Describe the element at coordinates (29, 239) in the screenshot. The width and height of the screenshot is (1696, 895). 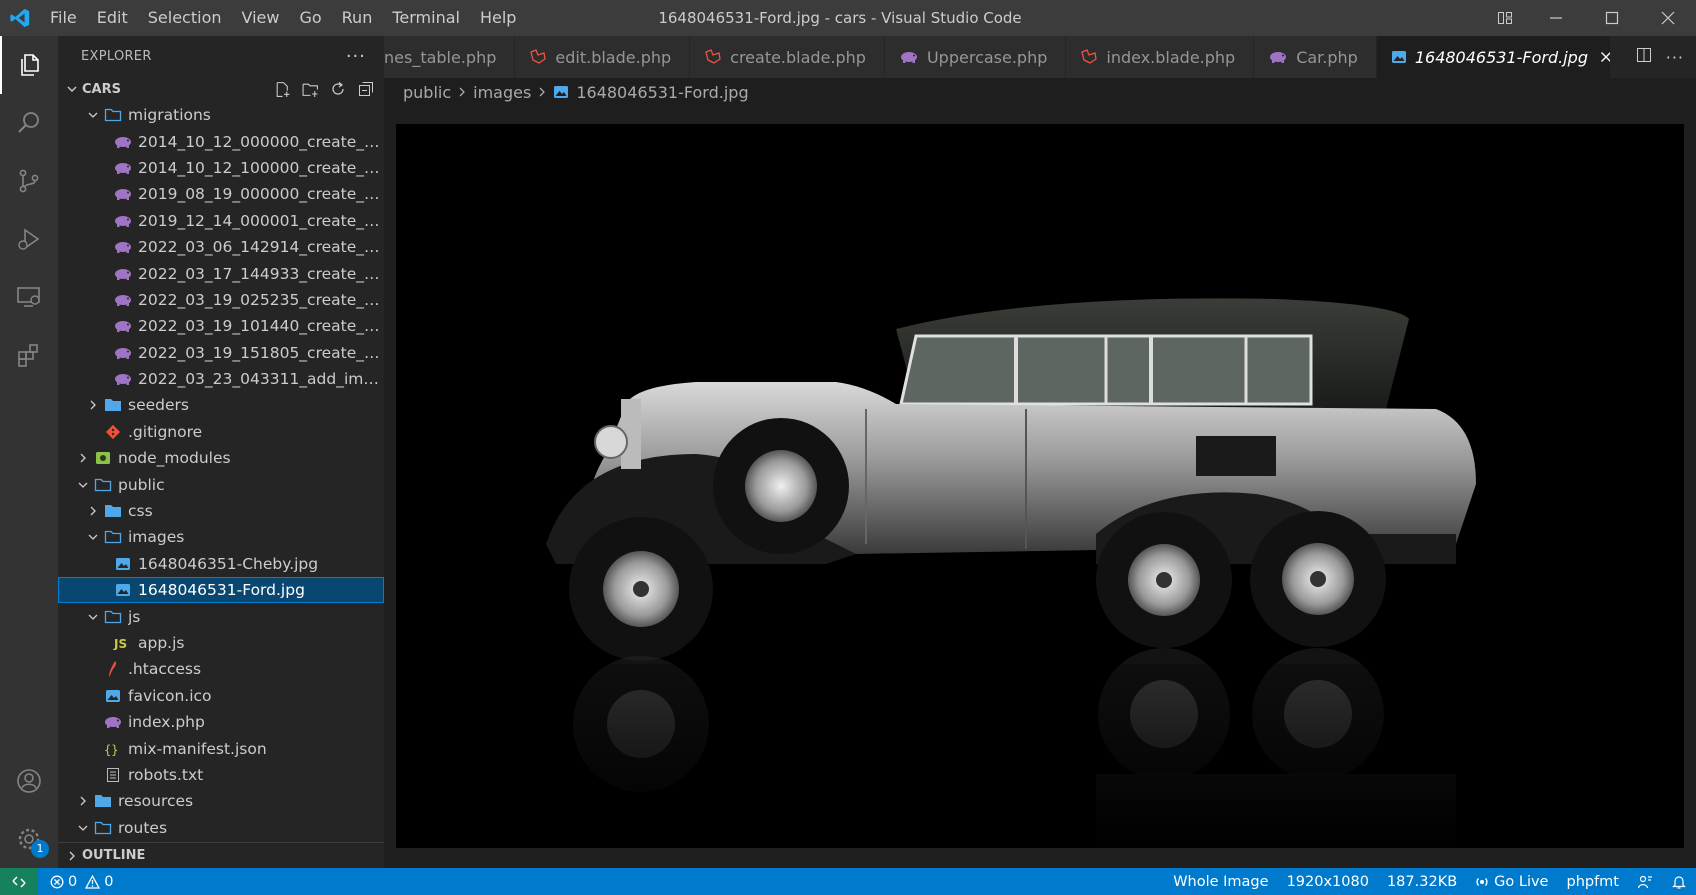
I see `activity-run-debug` at that location.